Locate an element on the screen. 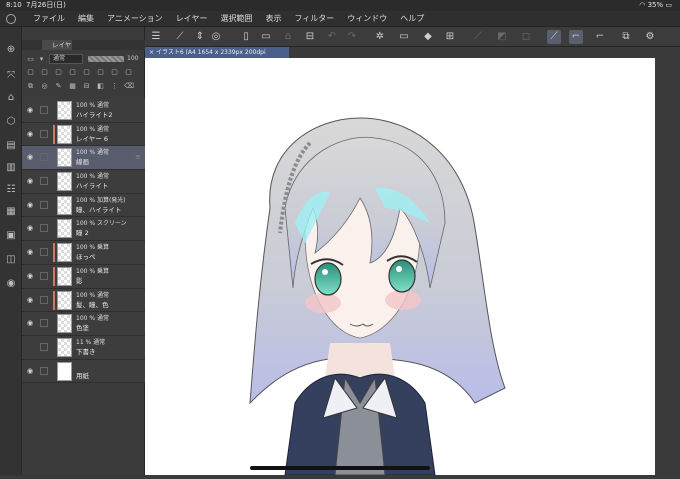 Image resolution: width=680 pixels, height=479 pixels. undo-icon: ↶ is located at coordinates (332, 37).